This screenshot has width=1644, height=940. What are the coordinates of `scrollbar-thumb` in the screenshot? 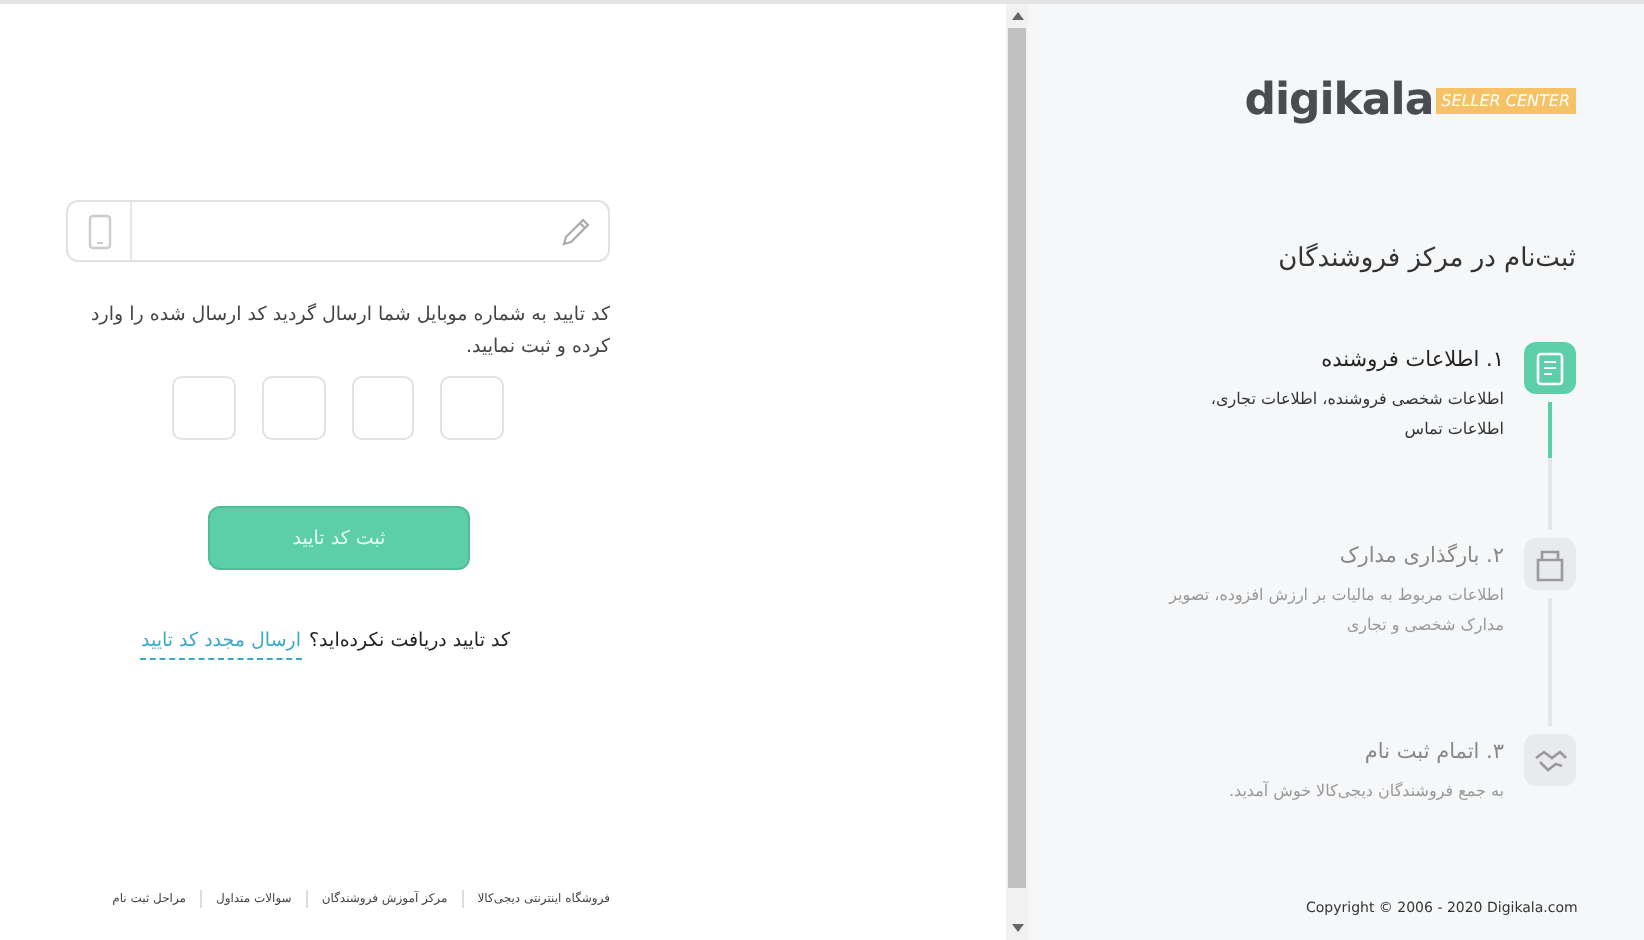 It's located at (1017, 458).